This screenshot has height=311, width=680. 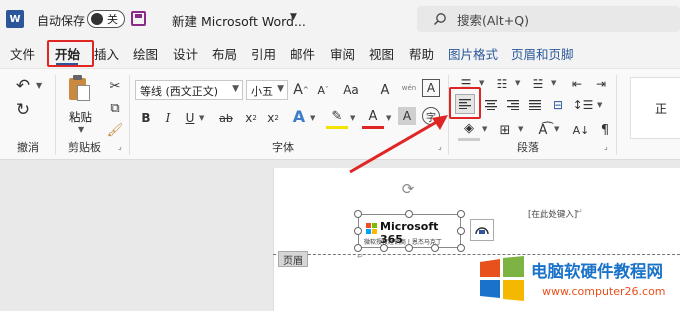 I want to click on clipboard-group-label: 剪贴板, so click(x=84, y=147).